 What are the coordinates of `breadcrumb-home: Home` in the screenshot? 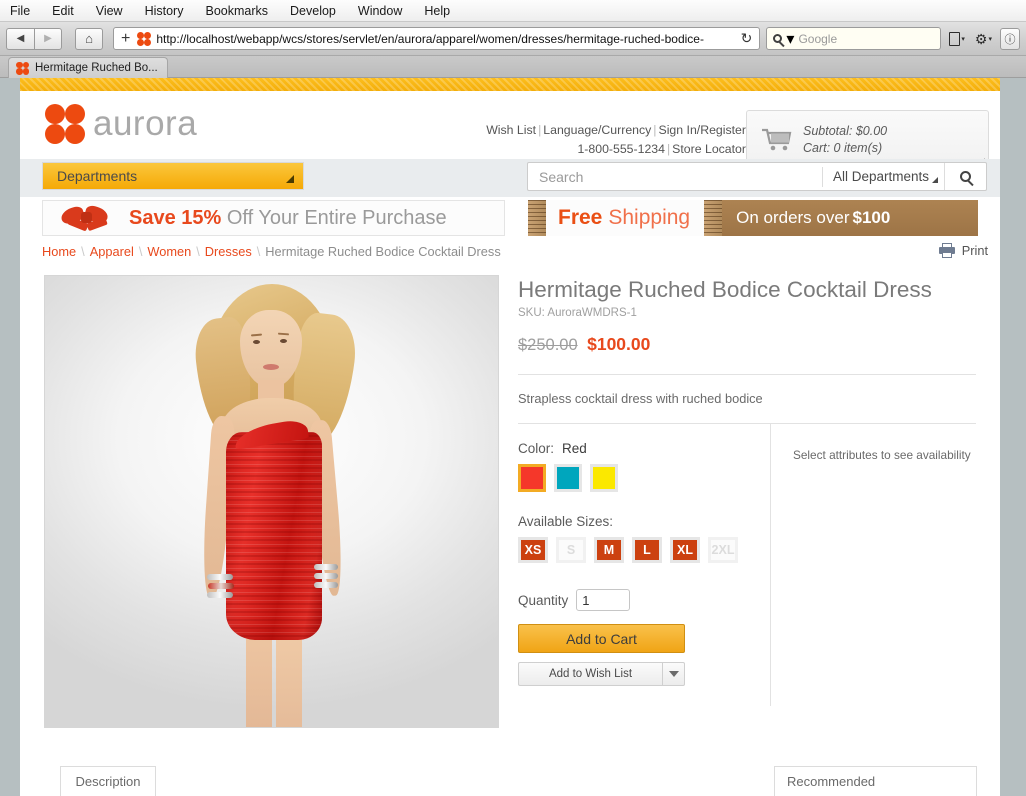 It's located at (59, 251).